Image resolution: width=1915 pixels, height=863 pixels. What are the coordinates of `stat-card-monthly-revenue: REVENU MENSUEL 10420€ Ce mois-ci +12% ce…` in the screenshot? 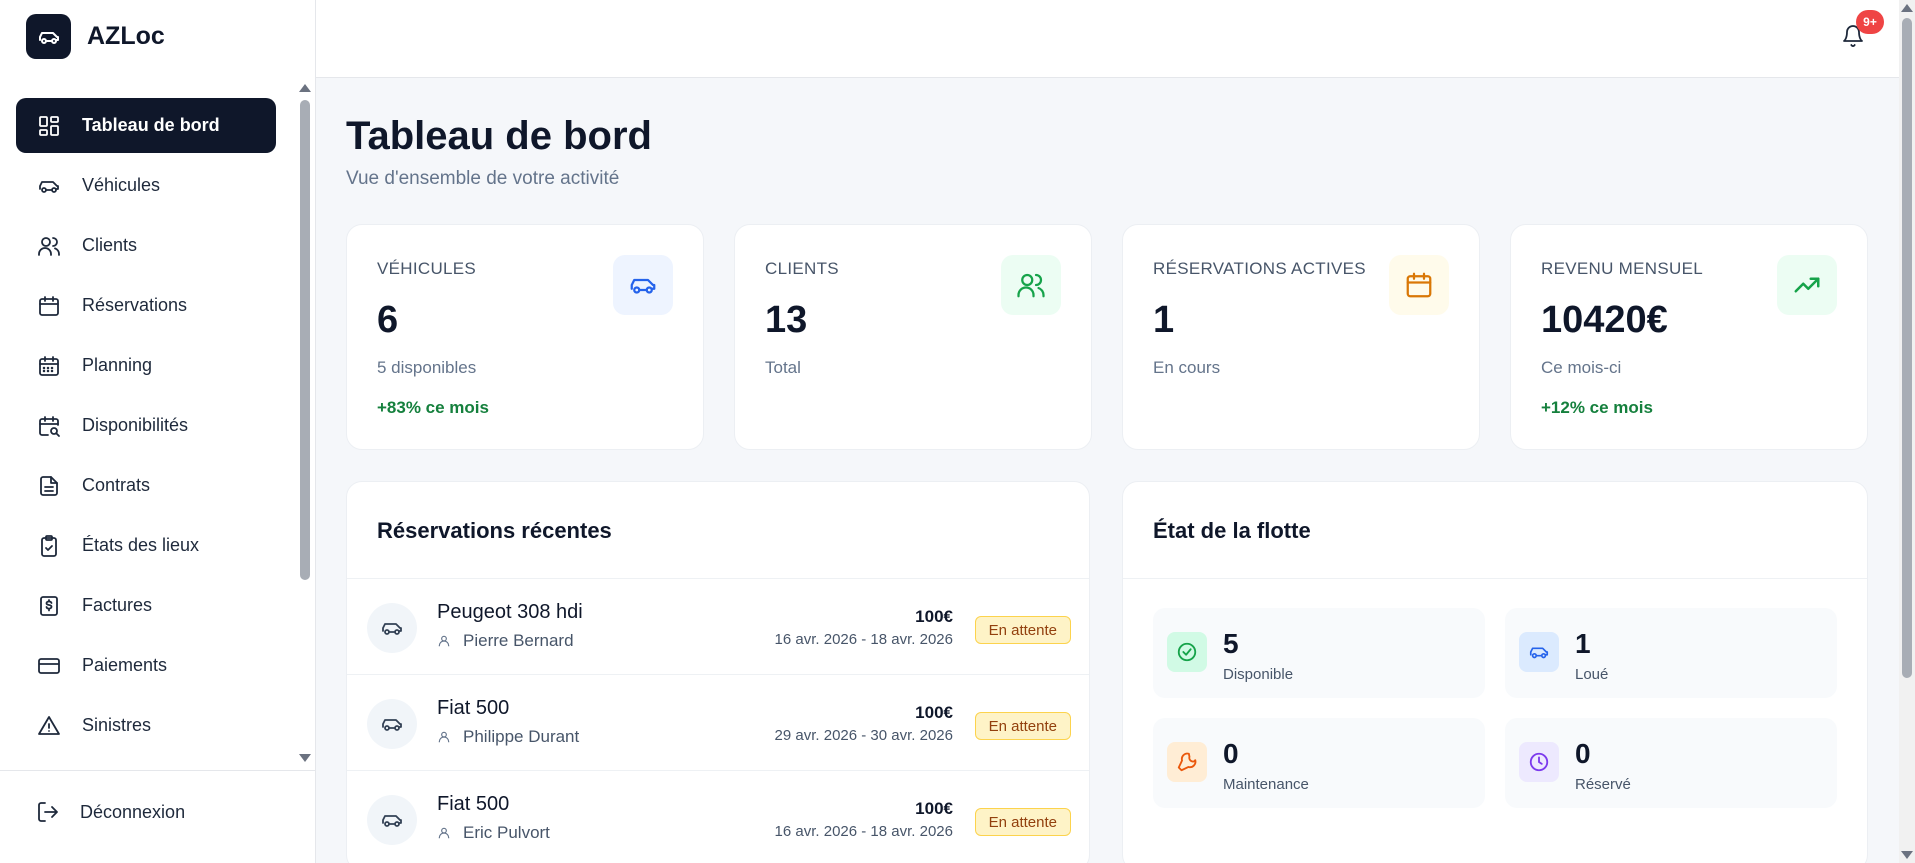 It's located at (1689, 337).